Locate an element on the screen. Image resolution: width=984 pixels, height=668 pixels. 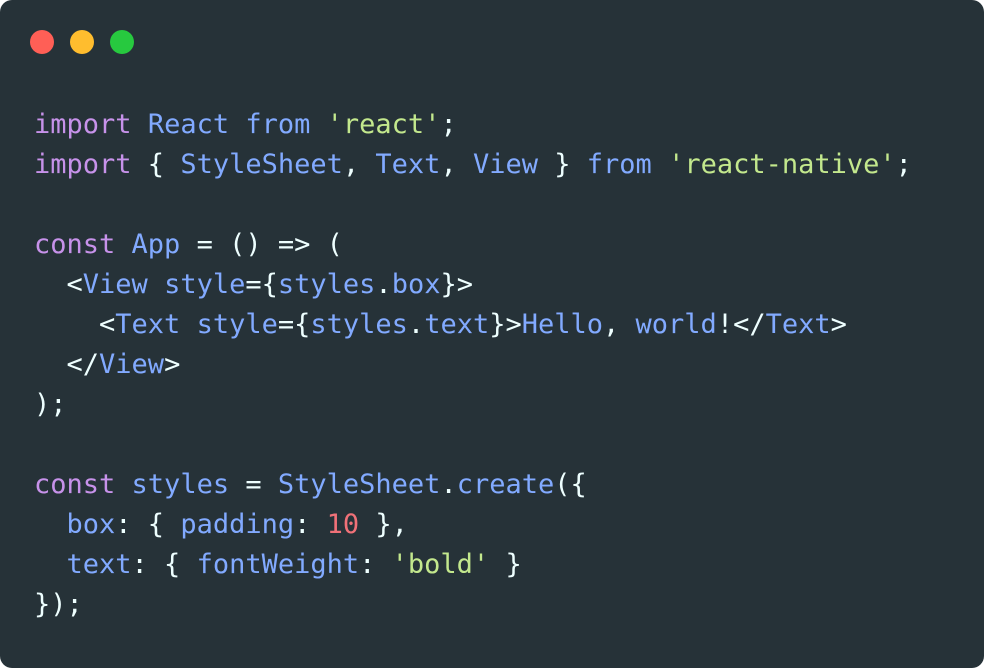
code-line: </View> is located at coordinates (473, 365).